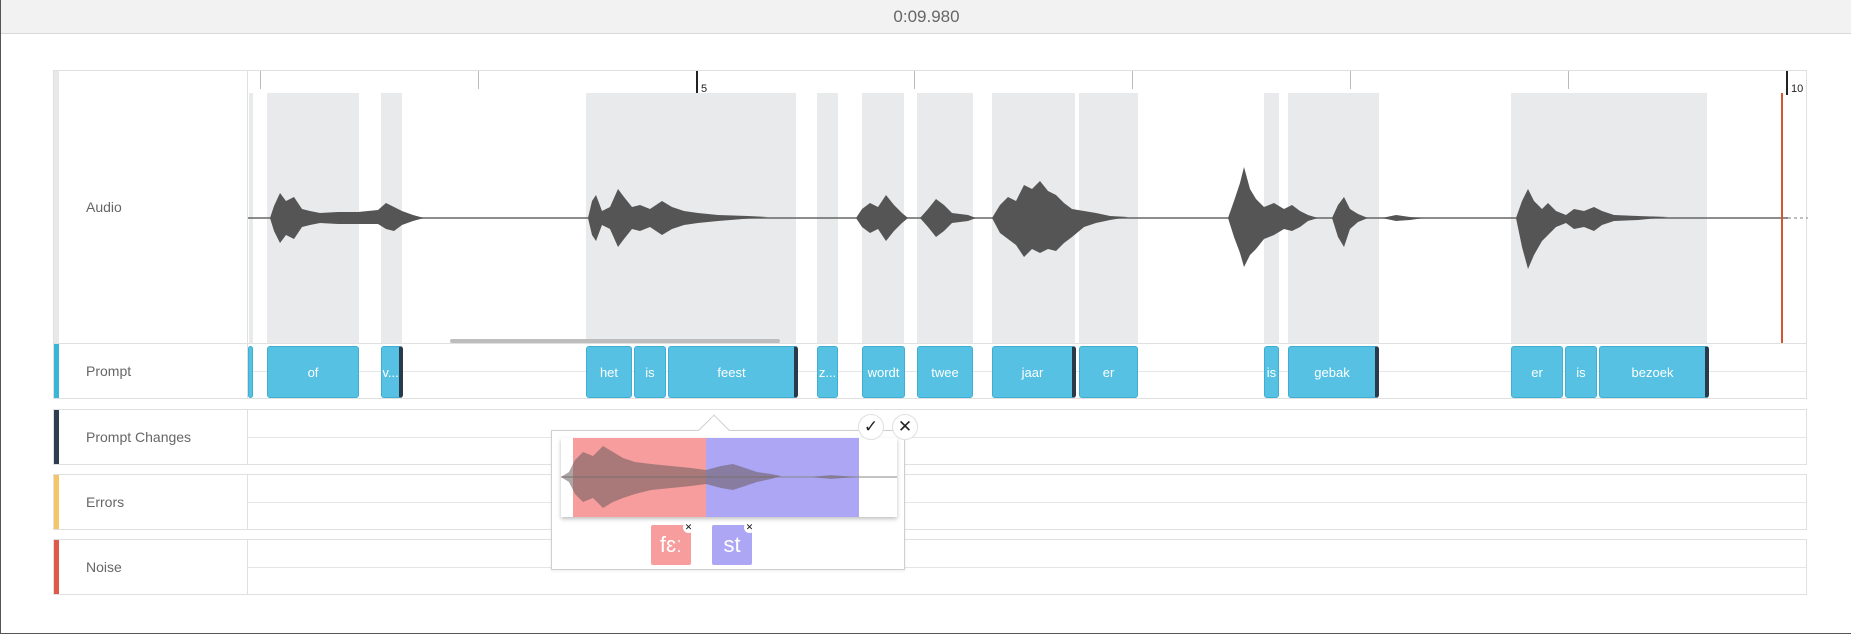 The height and width of the screenshot is (634, 1851). I want to click on close-icon: ✕, so click(905, 426).